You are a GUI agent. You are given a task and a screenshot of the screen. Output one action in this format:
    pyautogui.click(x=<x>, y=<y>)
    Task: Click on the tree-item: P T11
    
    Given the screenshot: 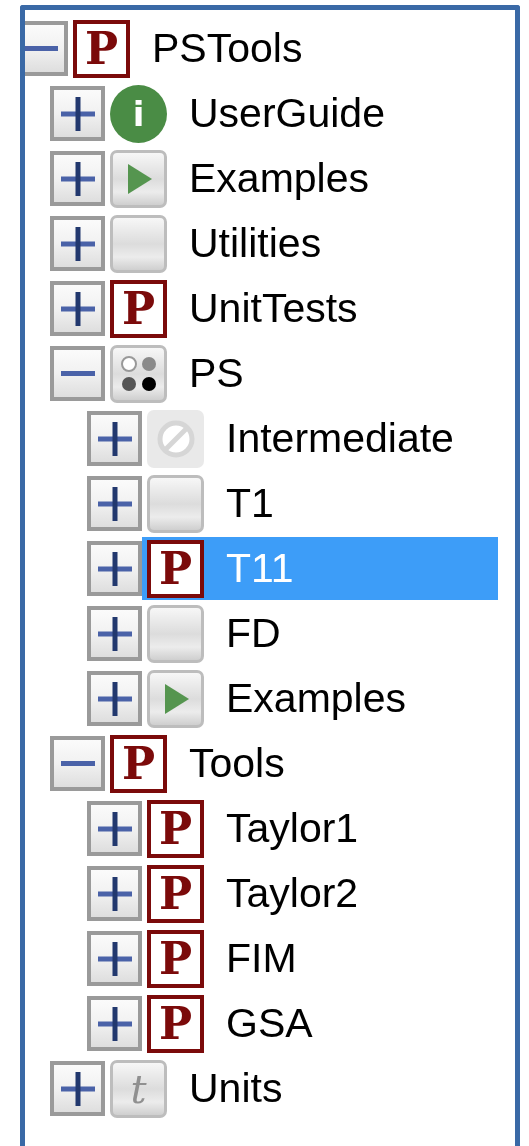 What is the action you would take?
    pyautogui.click(x=320, y=568)
    